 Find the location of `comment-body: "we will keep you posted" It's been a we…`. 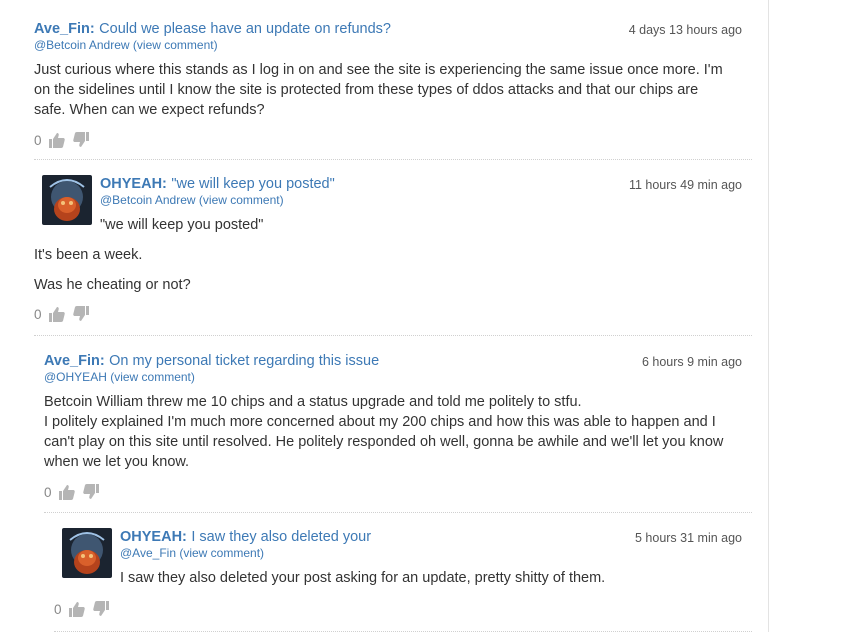

comment-body: "we will keep you posted" It's been a we… is located at coordinates (393, 255).